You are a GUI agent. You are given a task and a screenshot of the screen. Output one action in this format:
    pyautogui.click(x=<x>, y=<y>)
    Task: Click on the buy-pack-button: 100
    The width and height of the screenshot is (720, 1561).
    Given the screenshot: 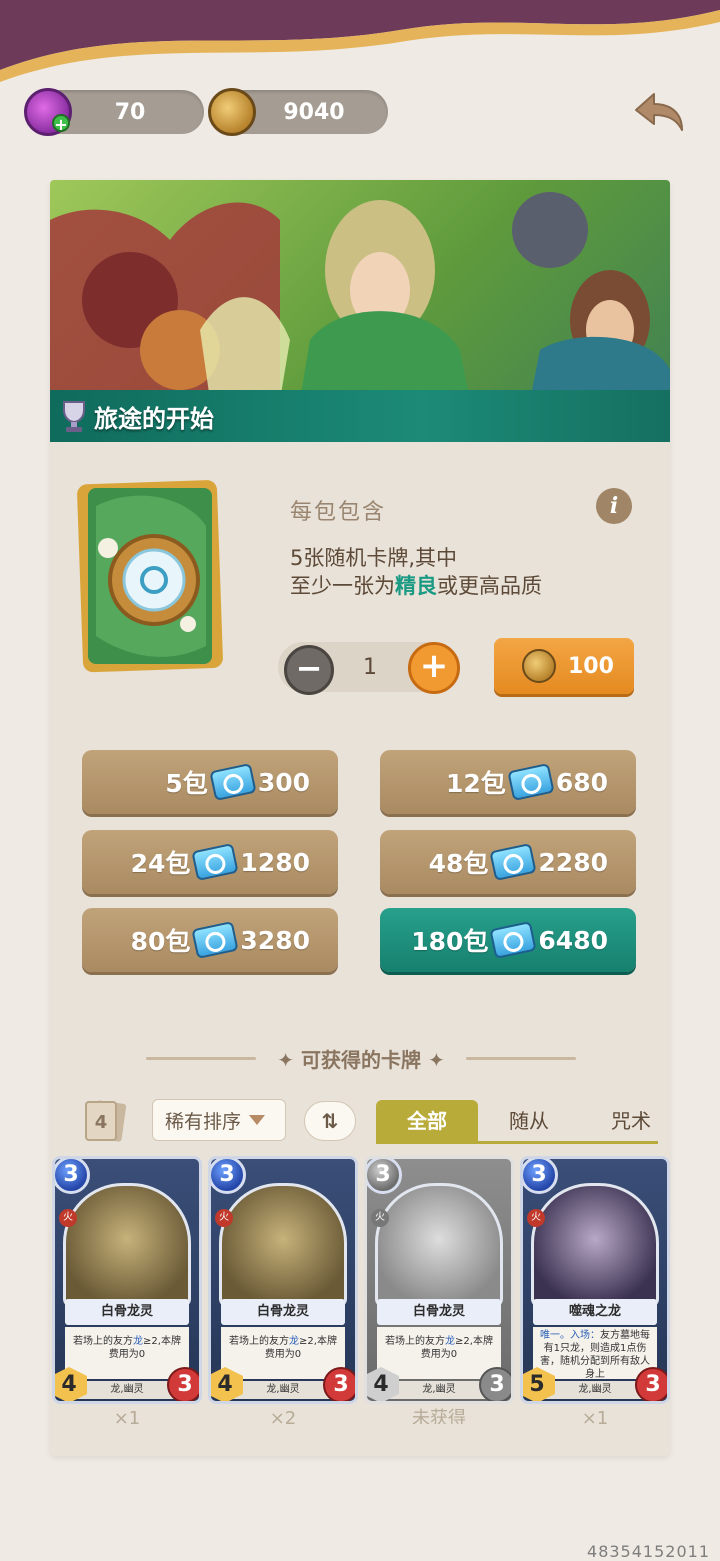 What is the action you would take?
    pyautogui.click(x=564, y=666)
    